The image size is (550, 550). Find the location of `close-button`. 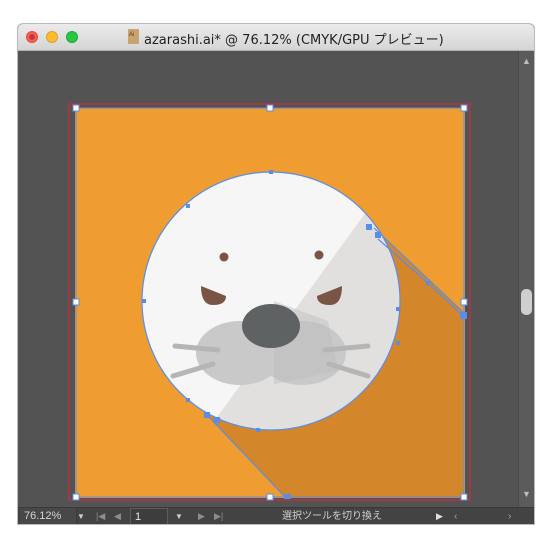

close-button is located at coordinates (32, 37).